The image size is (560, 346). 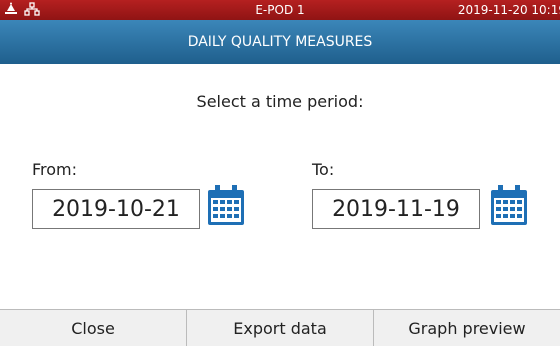 I want to click on page-title: DAILY QUALITY MEASURES, so click(x=280, y=42).